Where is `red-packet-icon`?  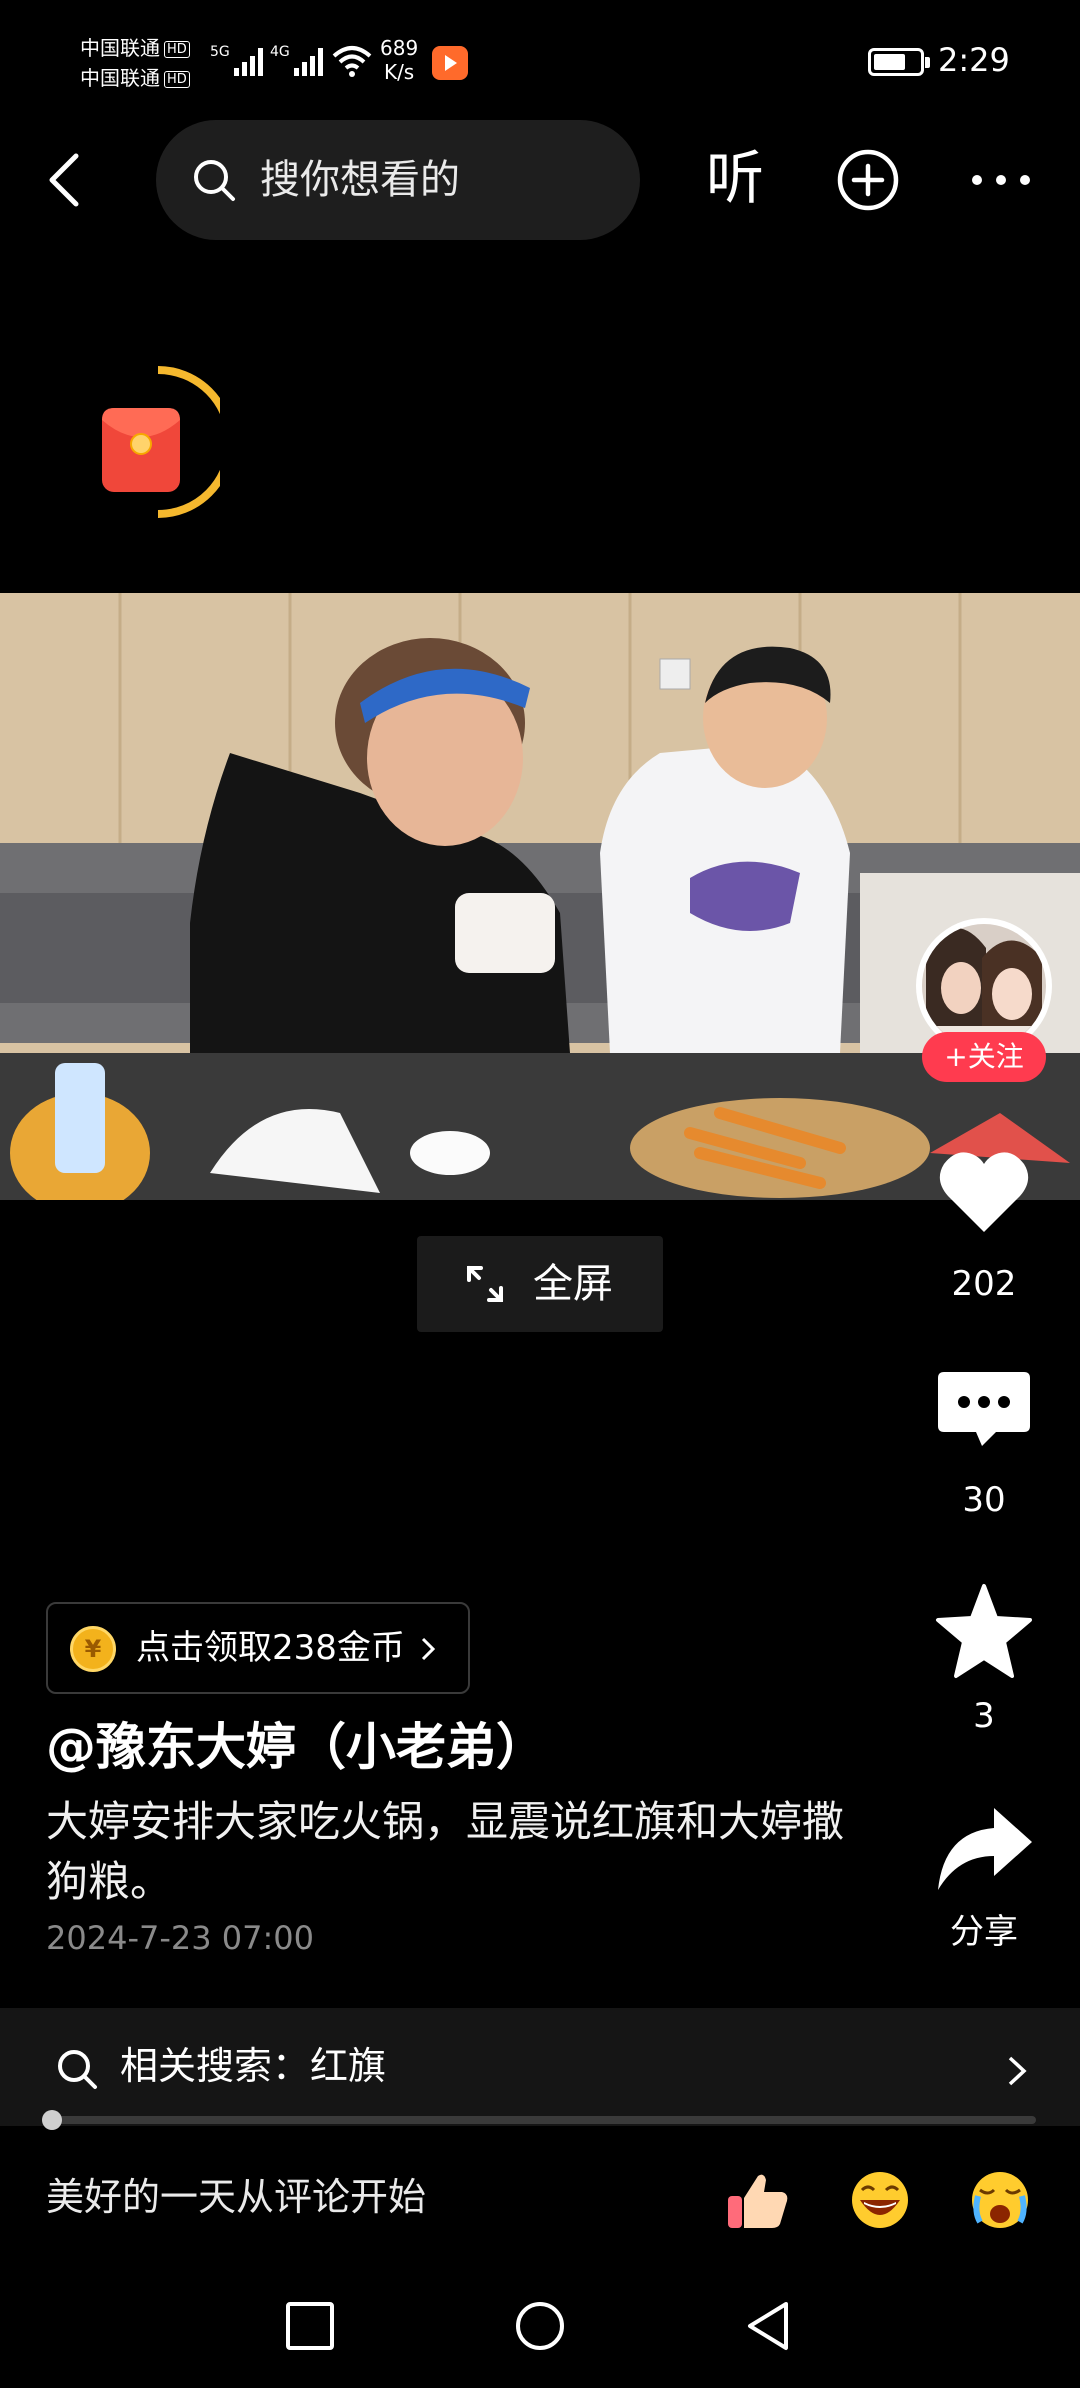
red-packet-icon is located at coordinates (158, 442).